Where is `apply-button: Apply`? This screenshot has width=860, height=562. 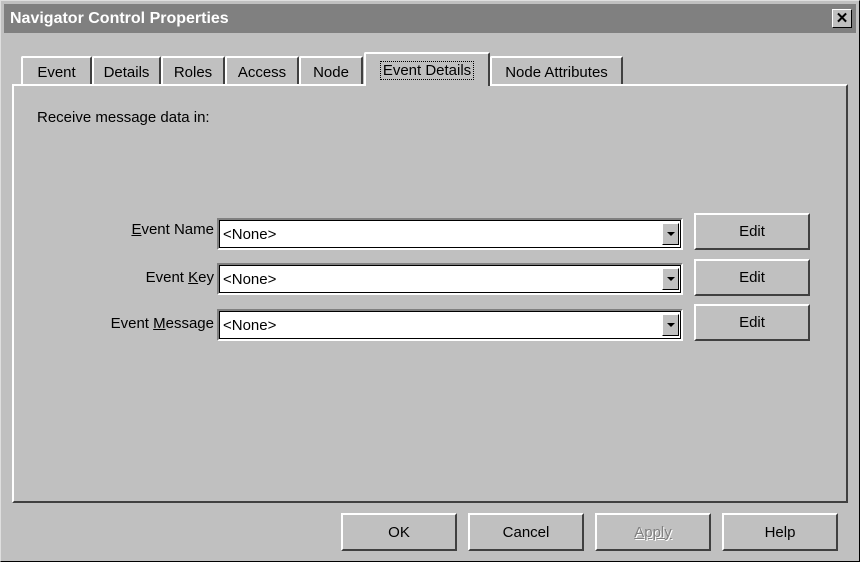
apply-button: Apply is located at coordinates (653, 532).